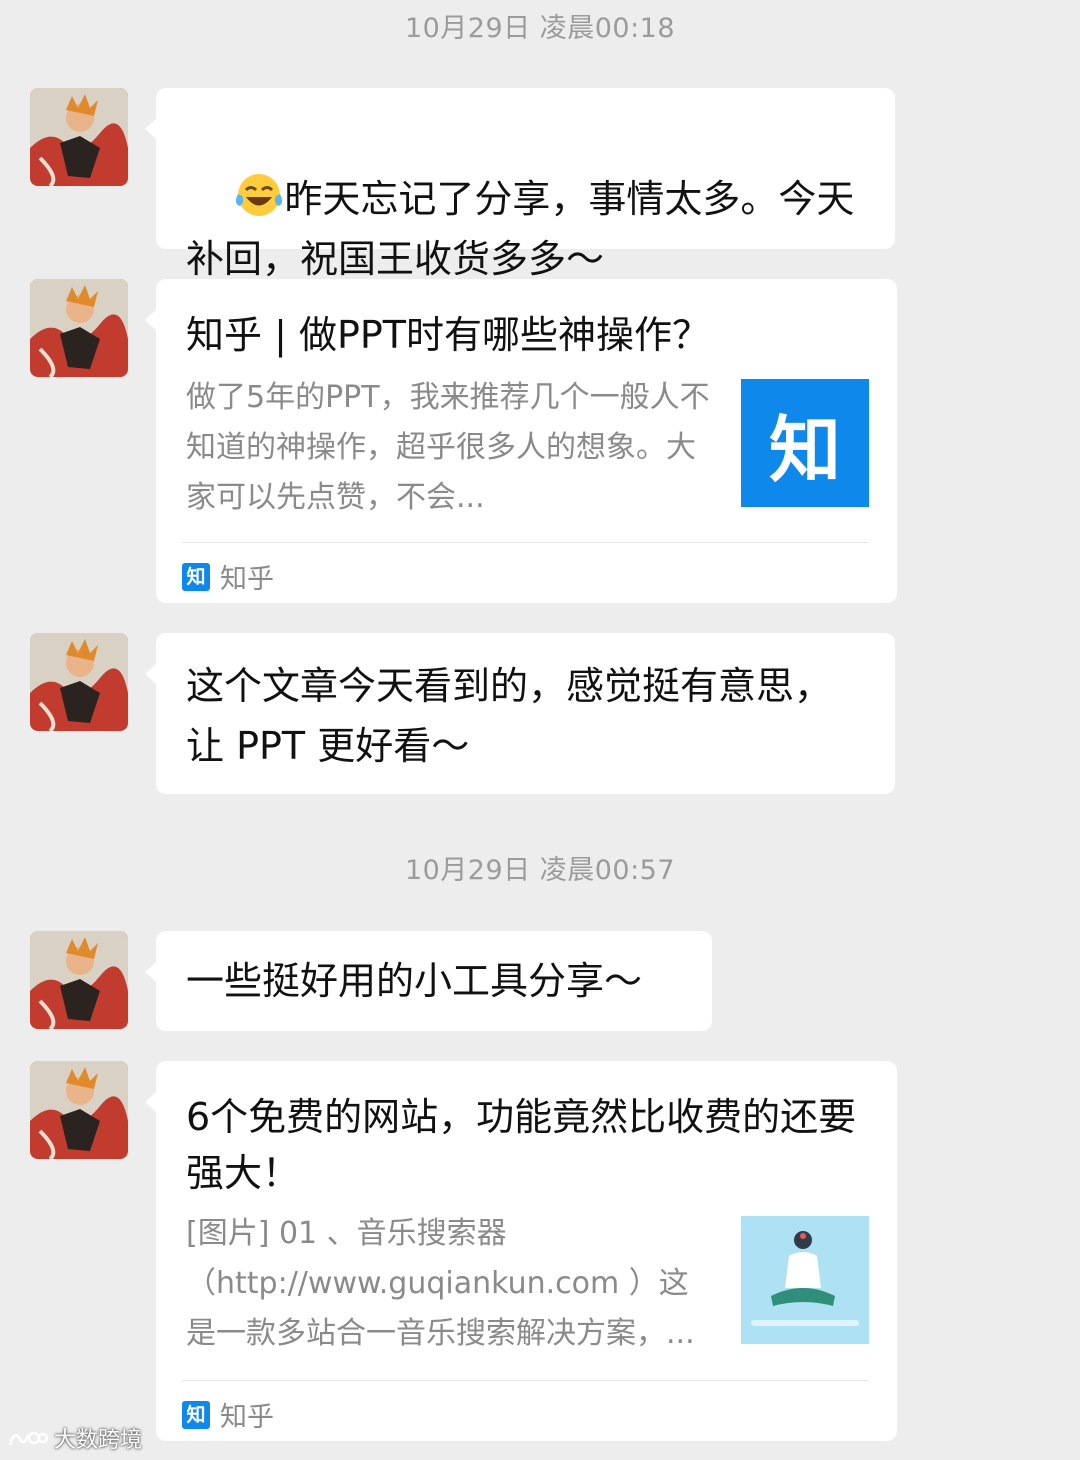 The image size is (1080, 1460). Describe the element at coordinates (259, 195) in the screenshot. I see `tears-of-joy-emoji` at that location.